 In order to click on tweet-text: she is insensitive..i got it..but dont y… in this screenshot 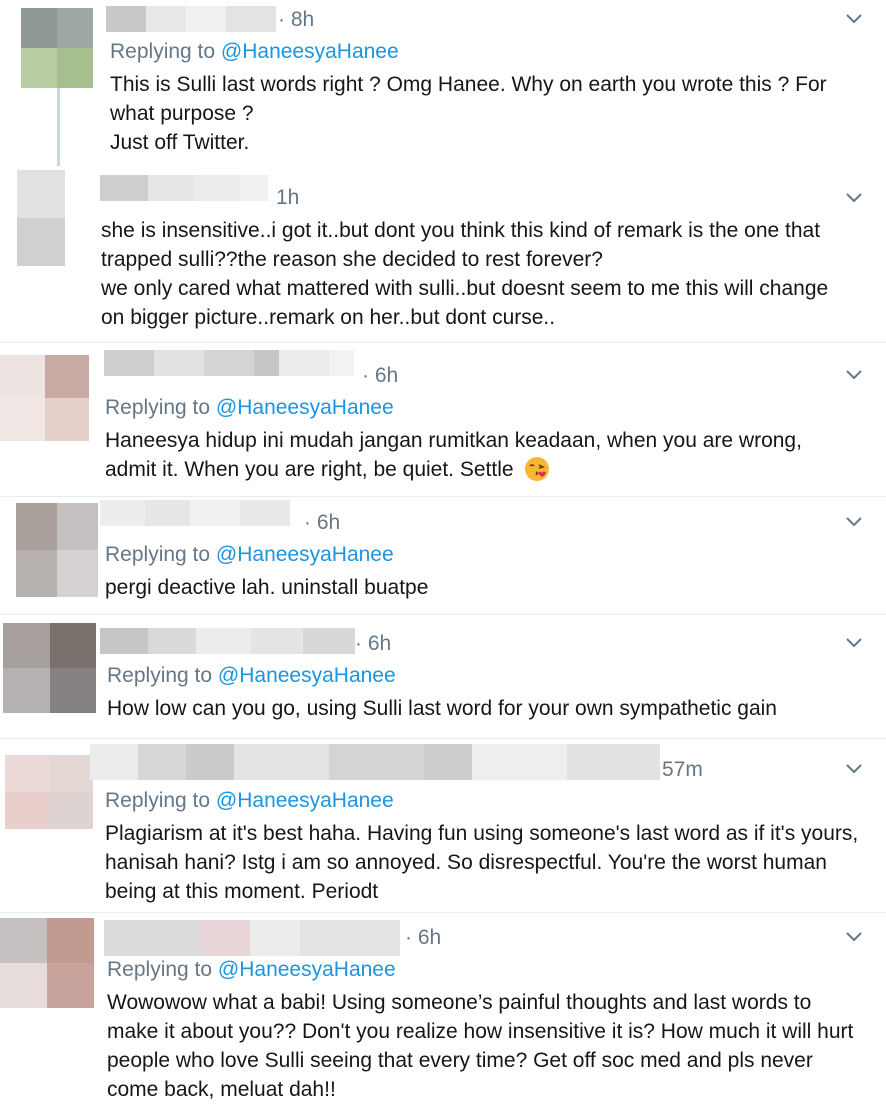, I will do `click(465, 274)`.